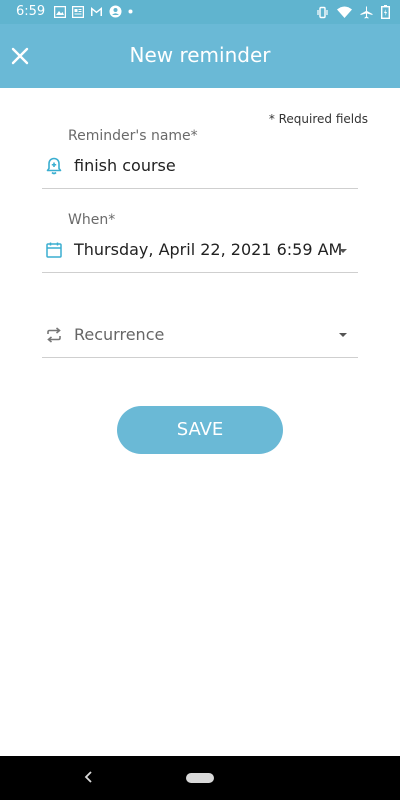  What do you see at coordinates (200, 340) in the screenshot?
I see `recurrence-field: Recurrence` at bounding box center [200, 340].